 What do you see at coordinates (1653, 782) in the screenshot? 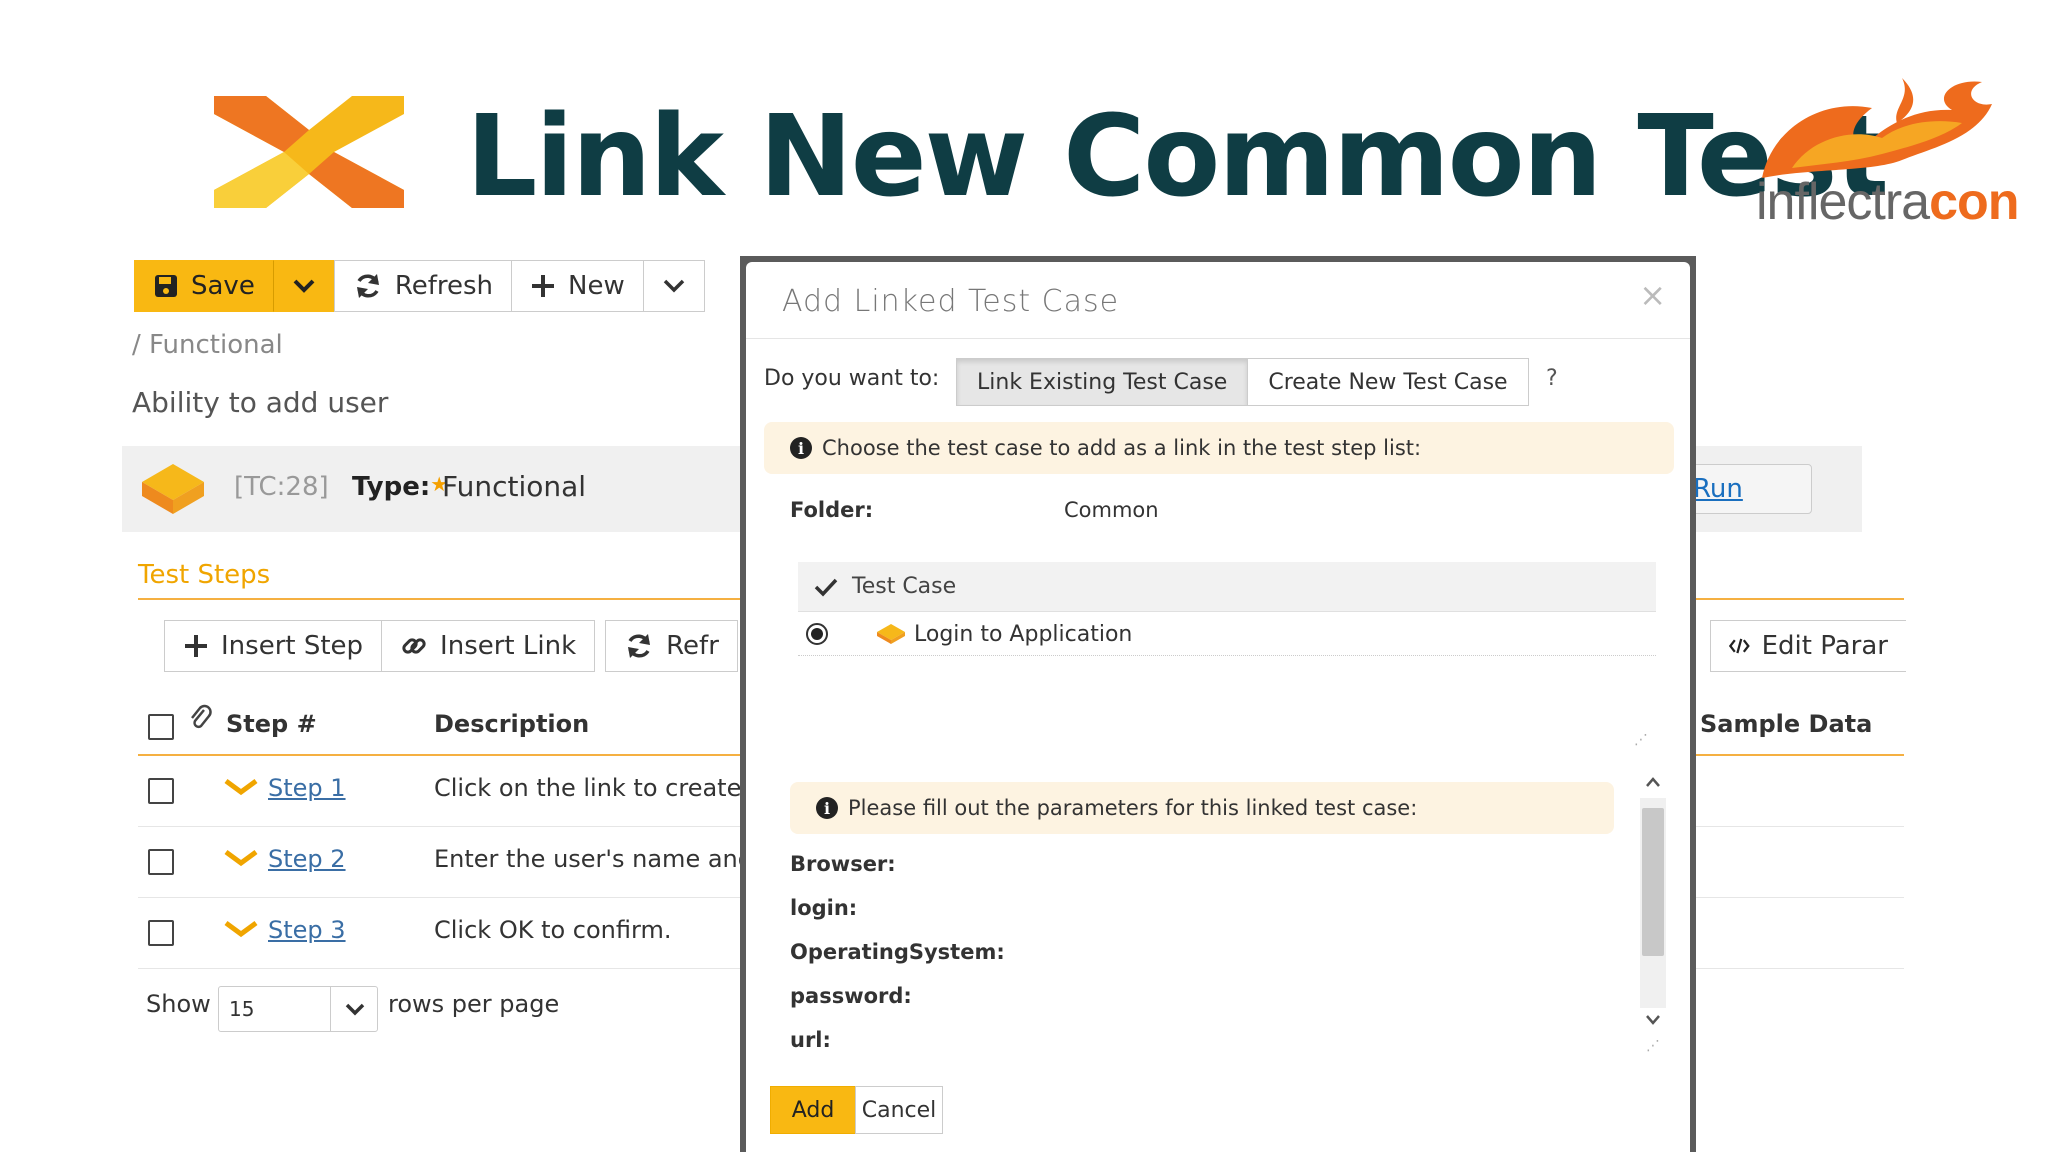
I see `chevron-up-icon` at bounding box center [1653, 782].